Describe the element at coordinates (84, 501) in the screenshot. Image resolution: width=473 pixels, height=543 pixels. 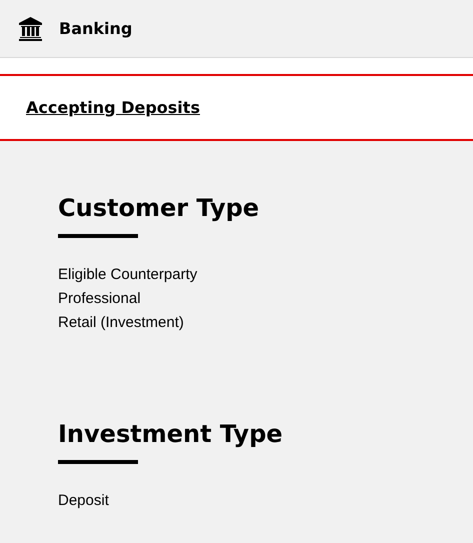
I see `list-item: Deposit` at that location.